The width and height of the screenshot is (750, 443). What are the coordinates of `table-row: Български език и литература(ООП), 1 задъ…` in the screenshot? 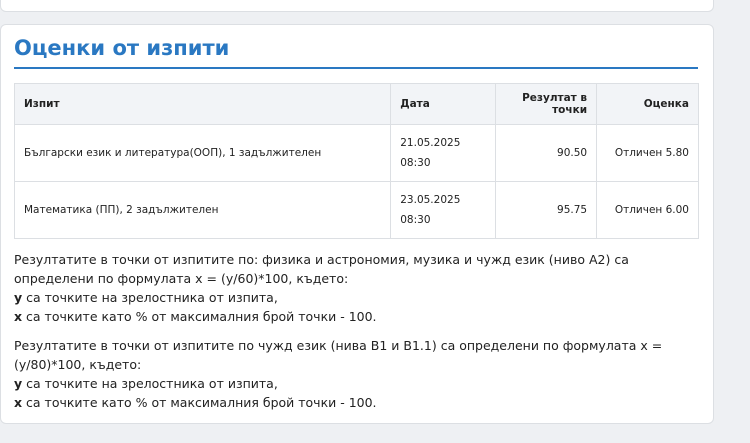 It's located at (356, 153).